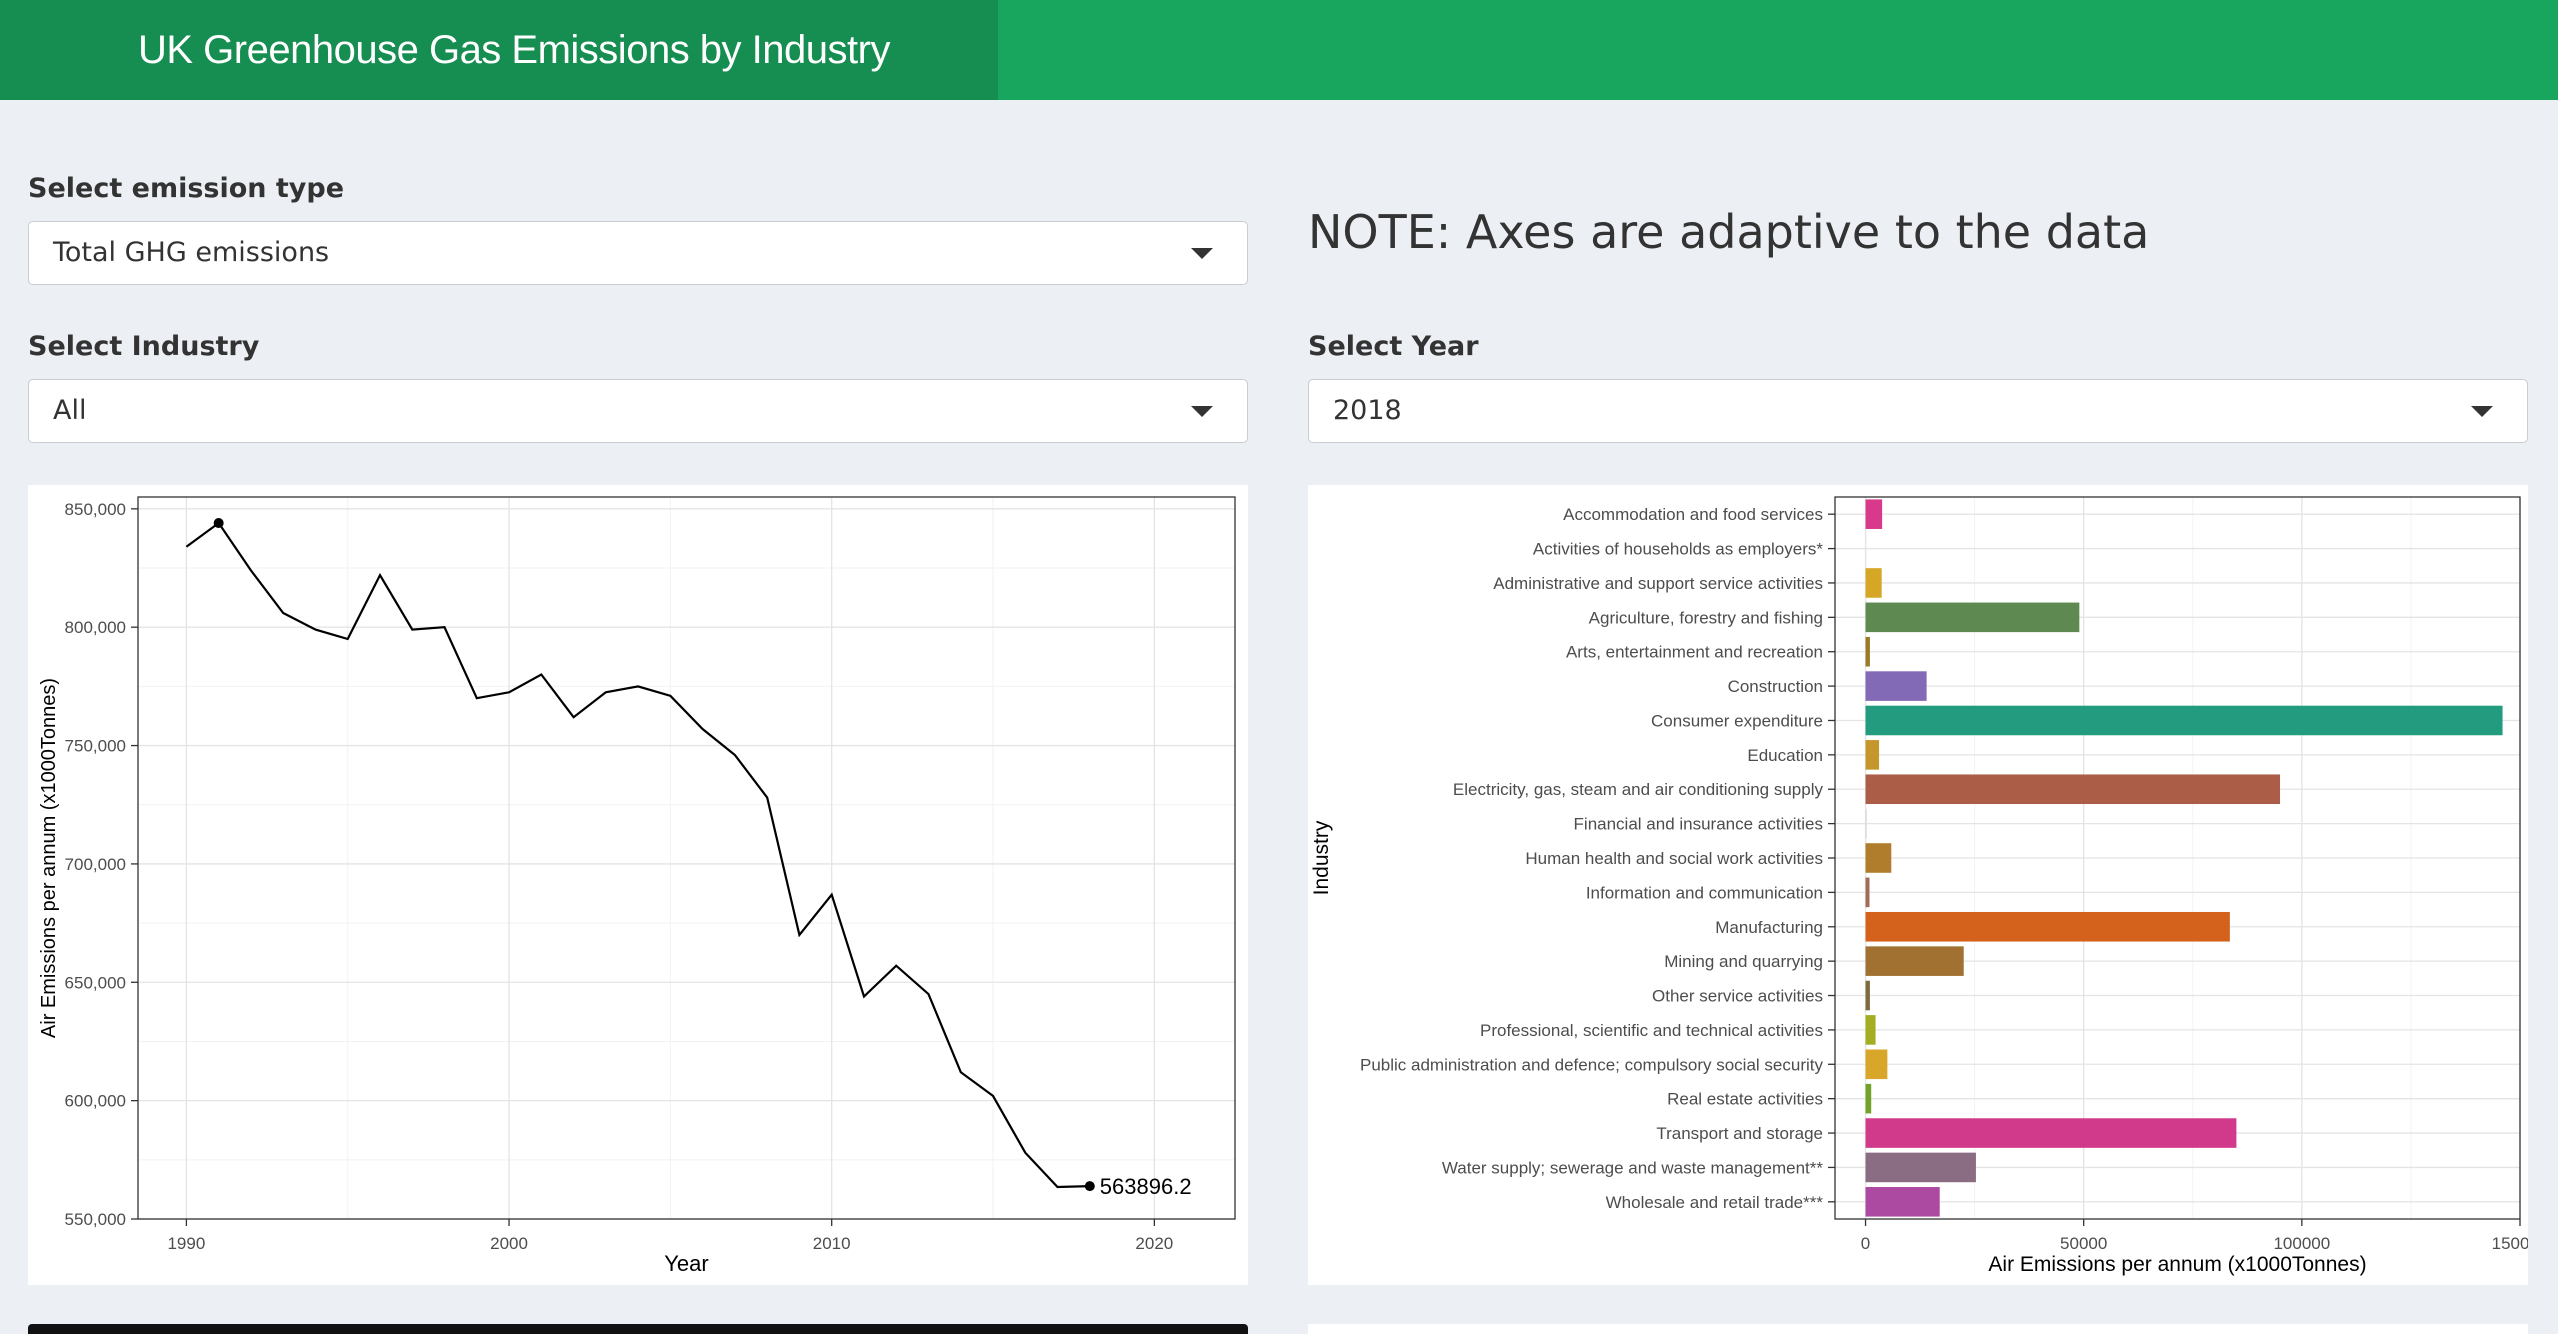  Describe the element at coordinates (1739, 1133) in the screenshot. I see `y-tick-label: Transport and storage` at that location.